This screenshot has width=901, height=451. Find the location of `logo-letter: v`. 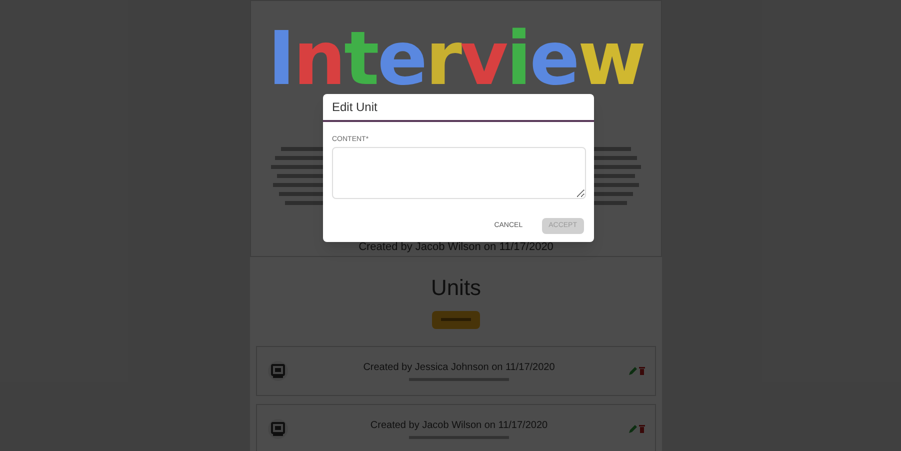

logo-letter: v is located at coordinates (483, 59).